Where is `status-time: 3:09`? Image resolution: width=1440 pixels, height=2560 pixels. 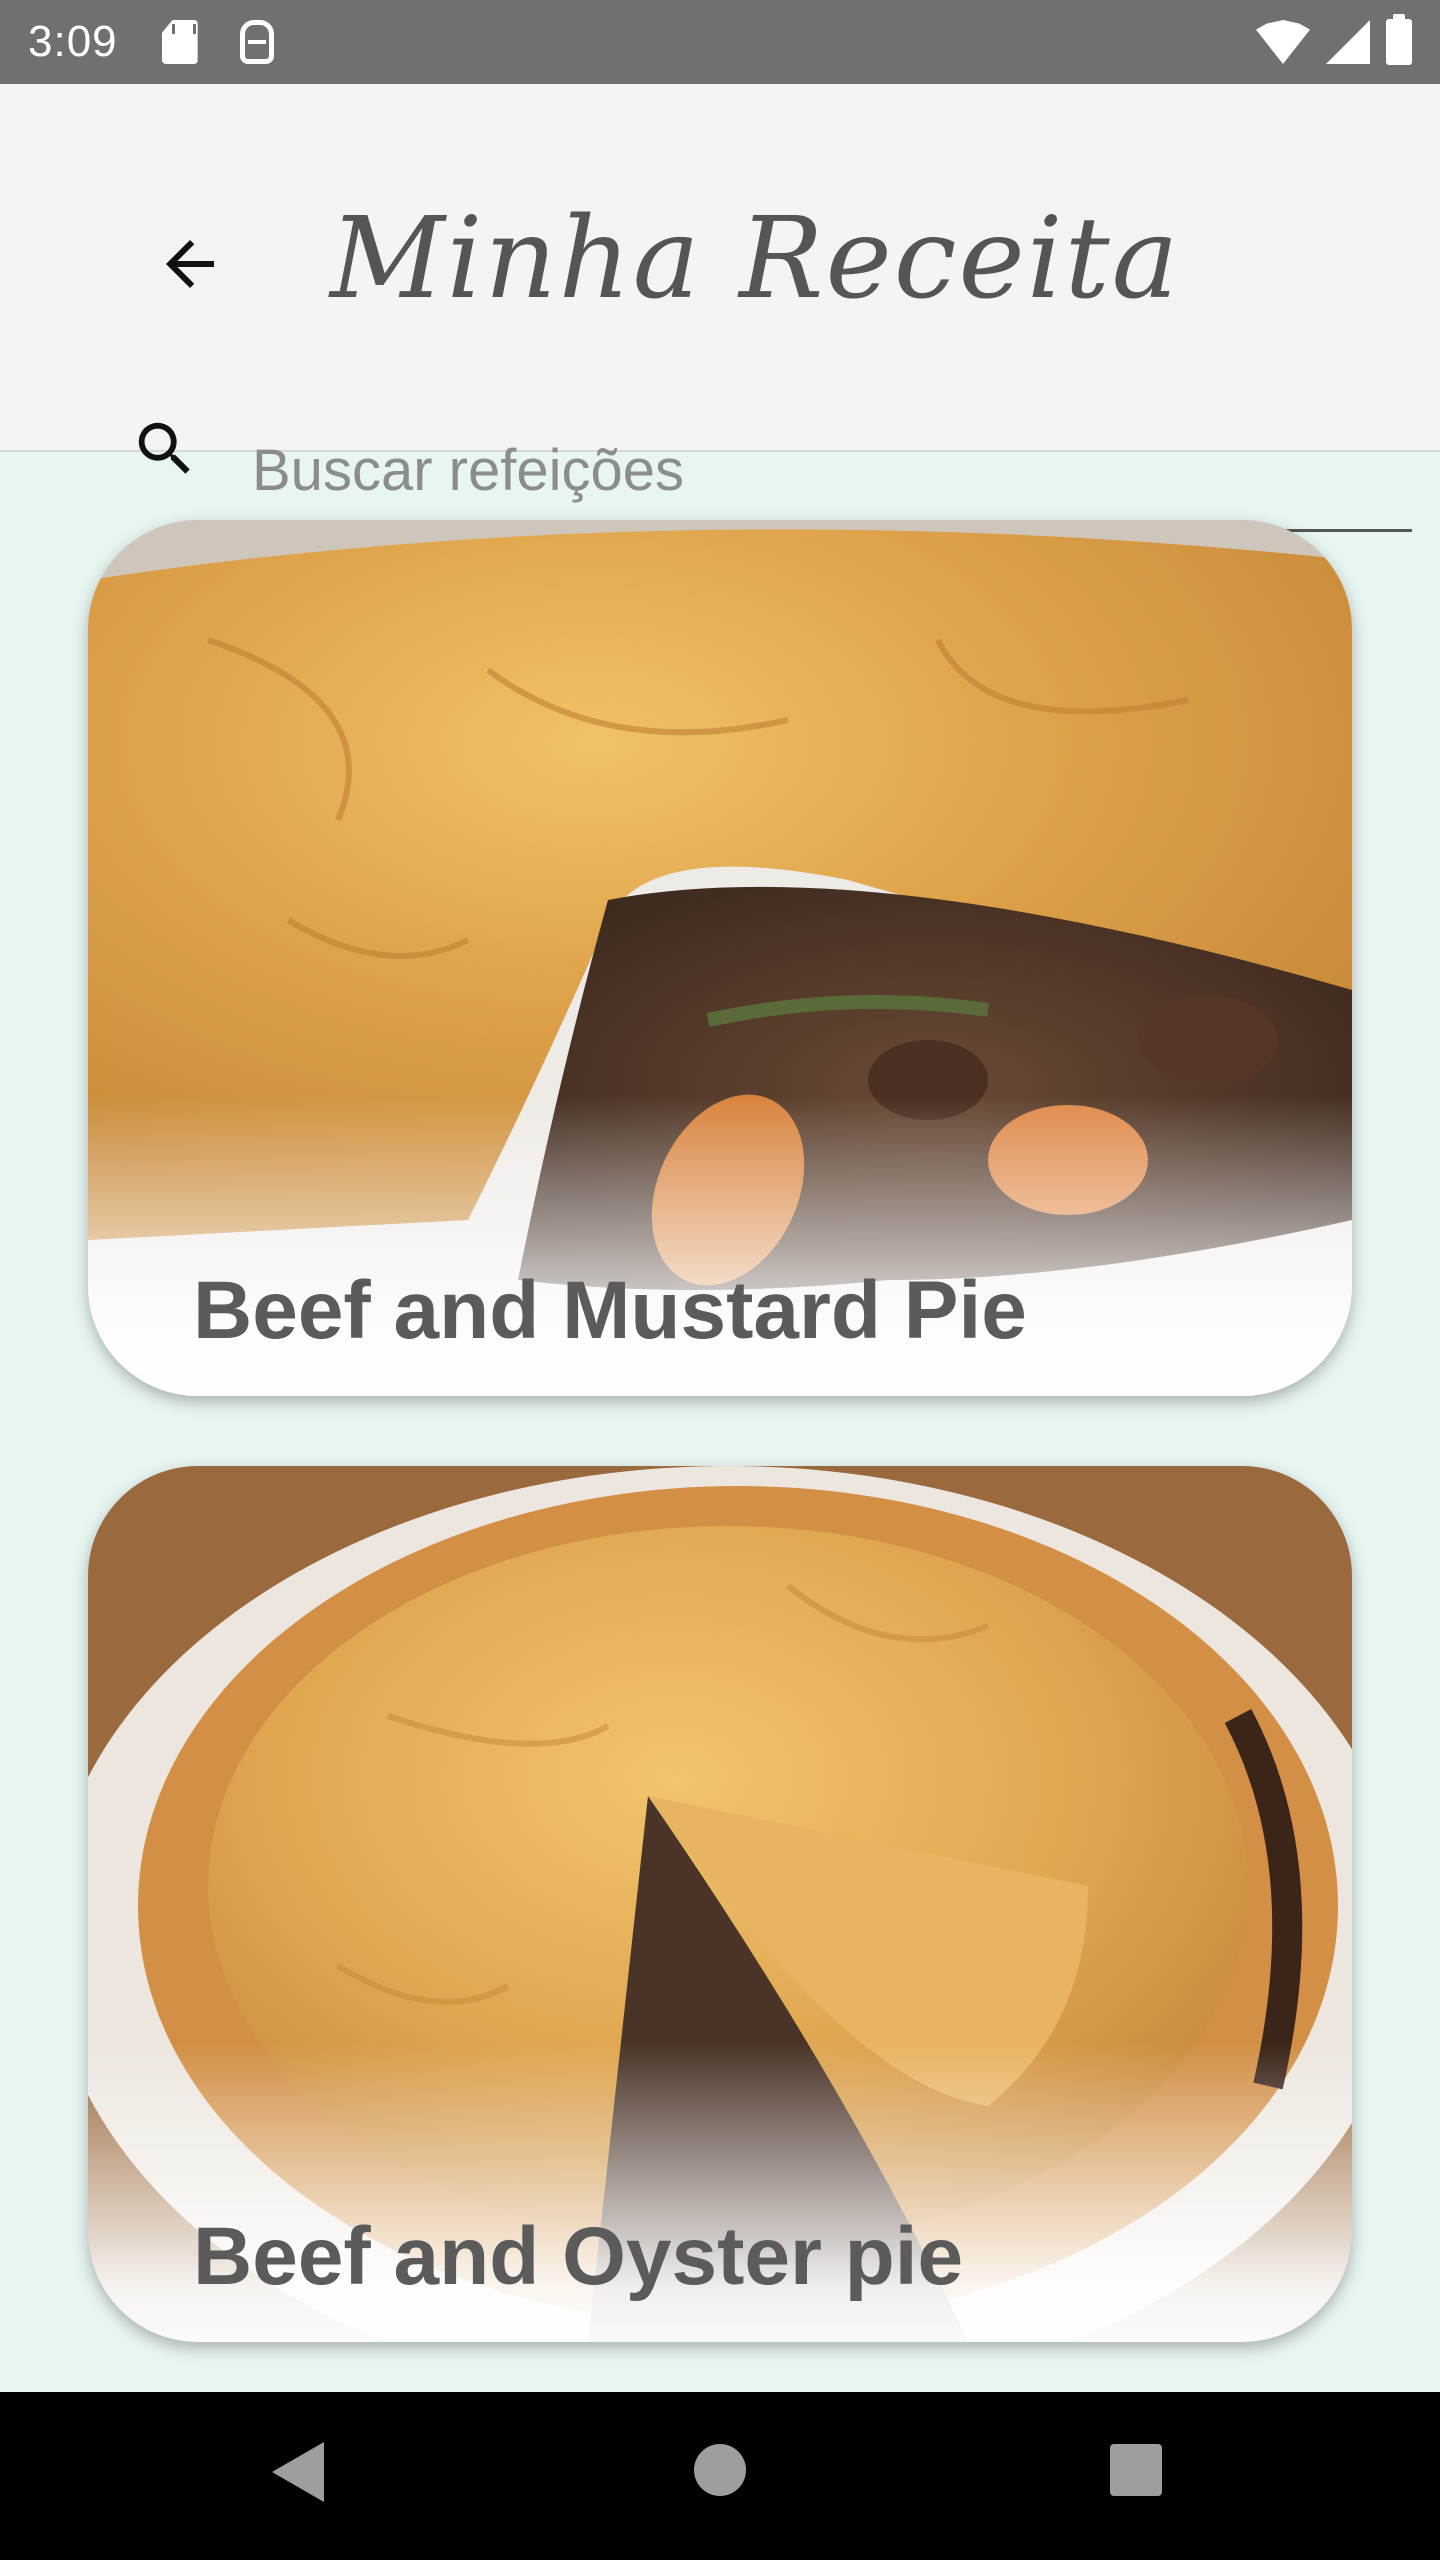
status-time: 3:09 is located at coordinates (73, 41).